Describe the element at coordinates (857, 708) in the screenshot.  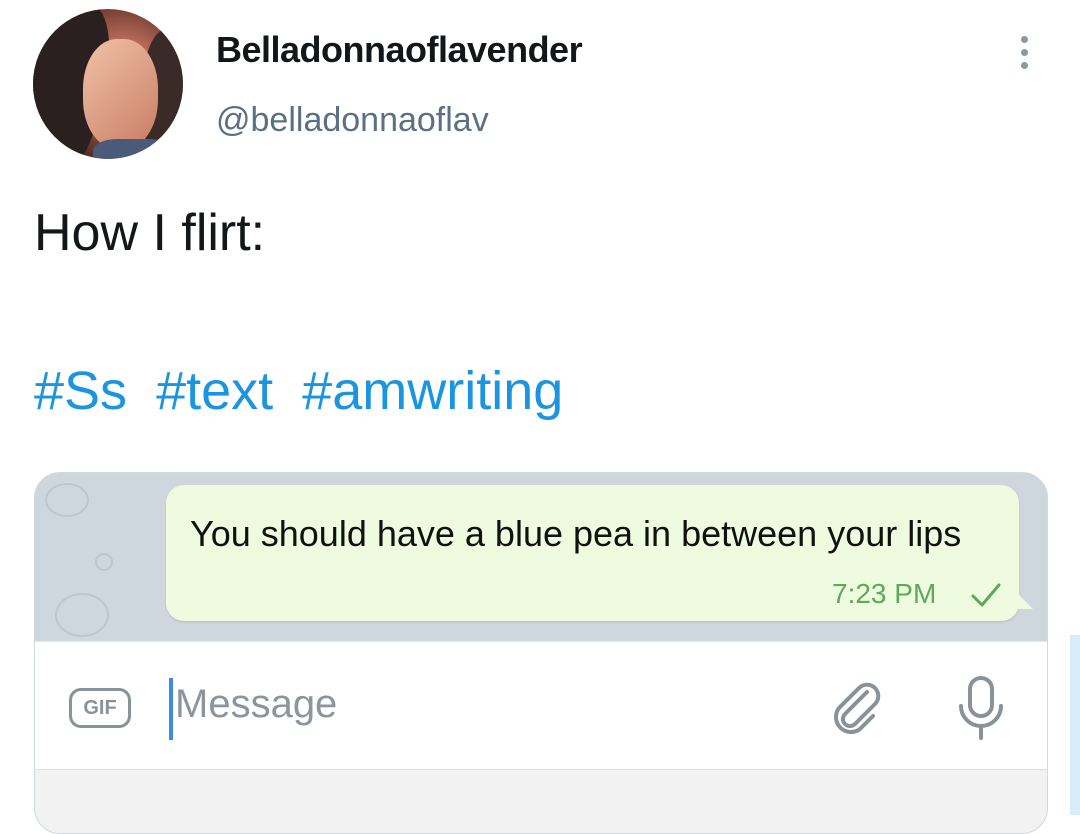
I see `paperclip-icon` at that location.